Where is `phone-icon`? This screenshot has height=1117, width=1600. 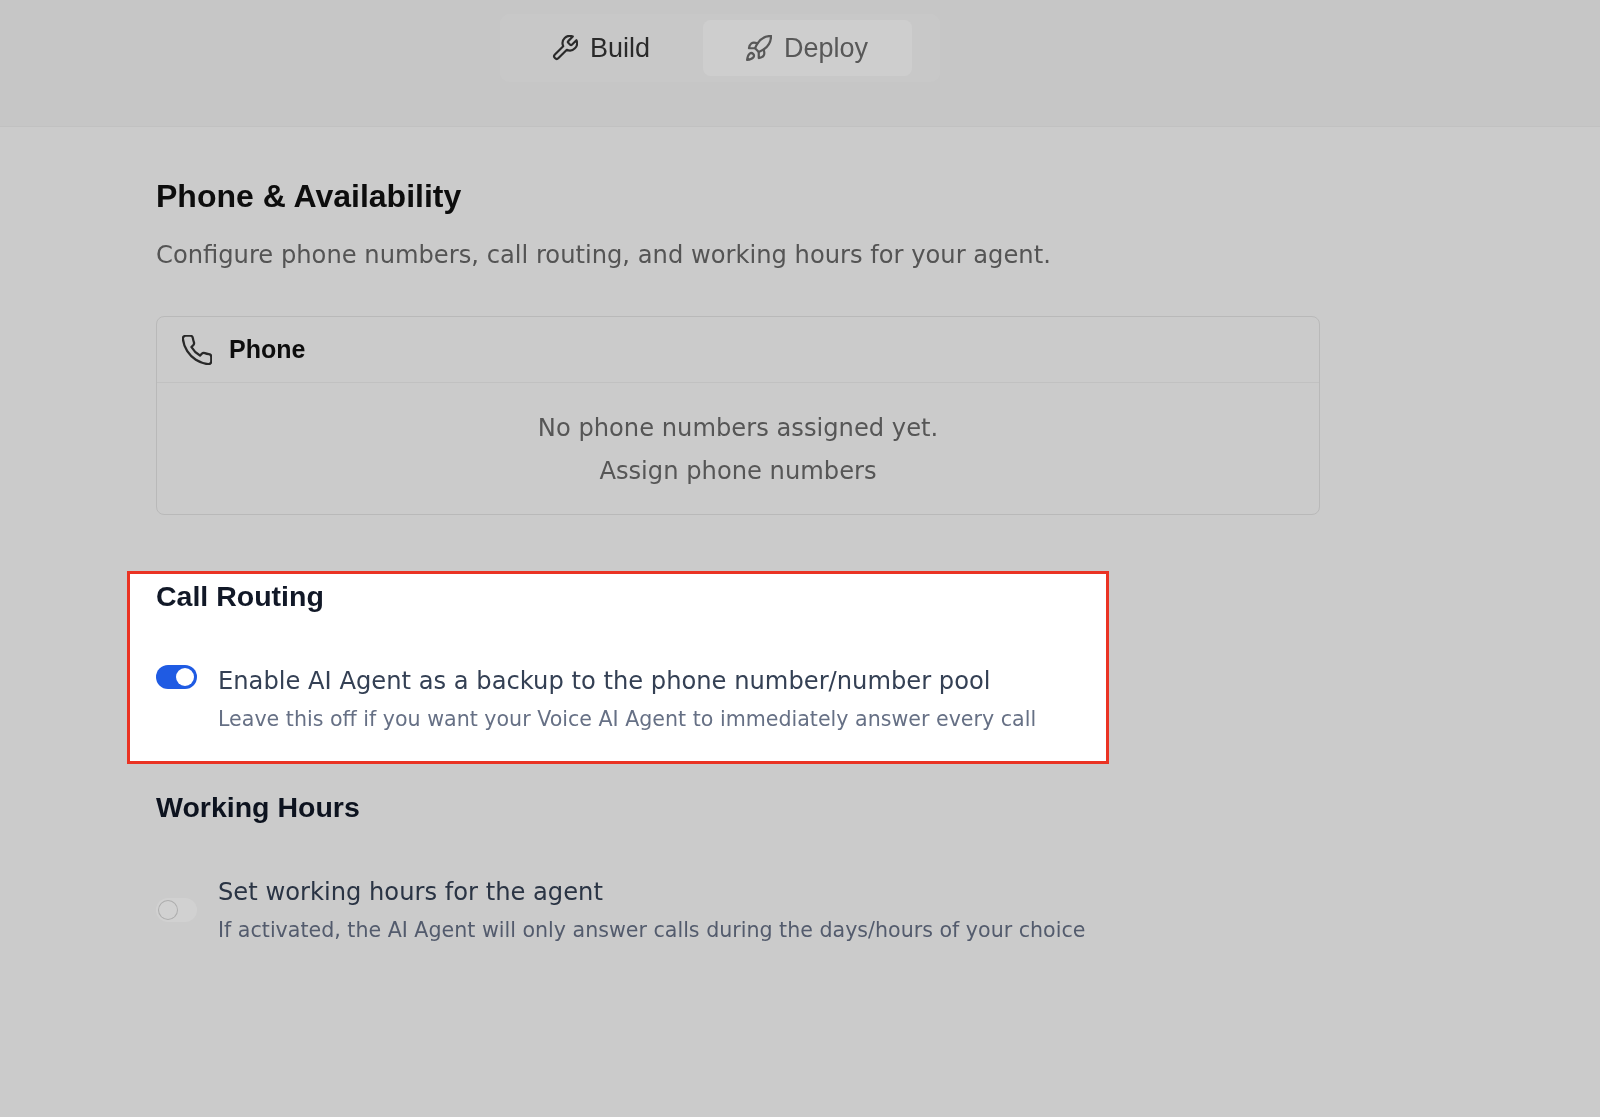
phone-icon is located at coordinates (197, 349).